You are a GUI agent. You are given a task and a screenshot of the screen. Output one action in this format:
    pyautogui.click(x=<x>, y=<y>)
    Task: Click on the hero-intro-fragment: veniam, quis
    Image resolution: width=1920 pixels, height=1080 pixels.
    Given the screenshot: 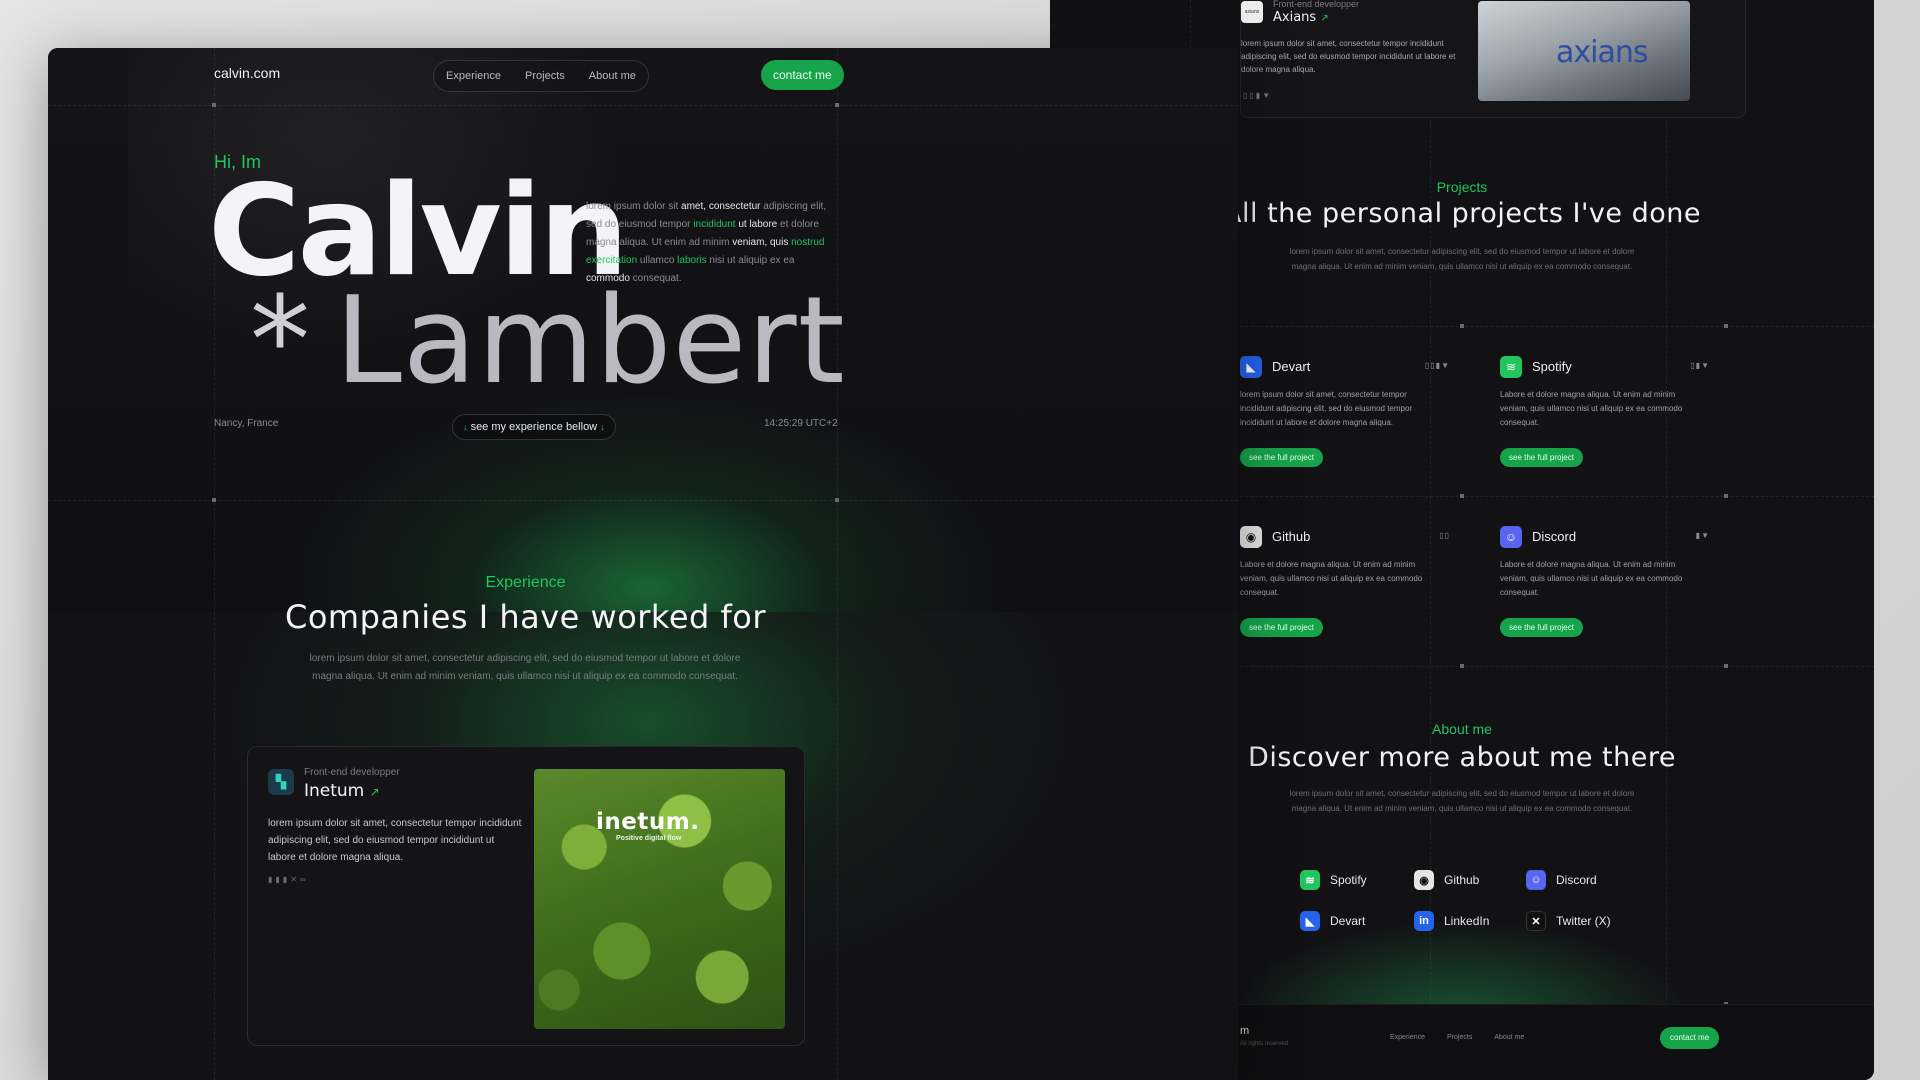 What is the action you would take?
    pyautogui.click(x=760, y=242)
    